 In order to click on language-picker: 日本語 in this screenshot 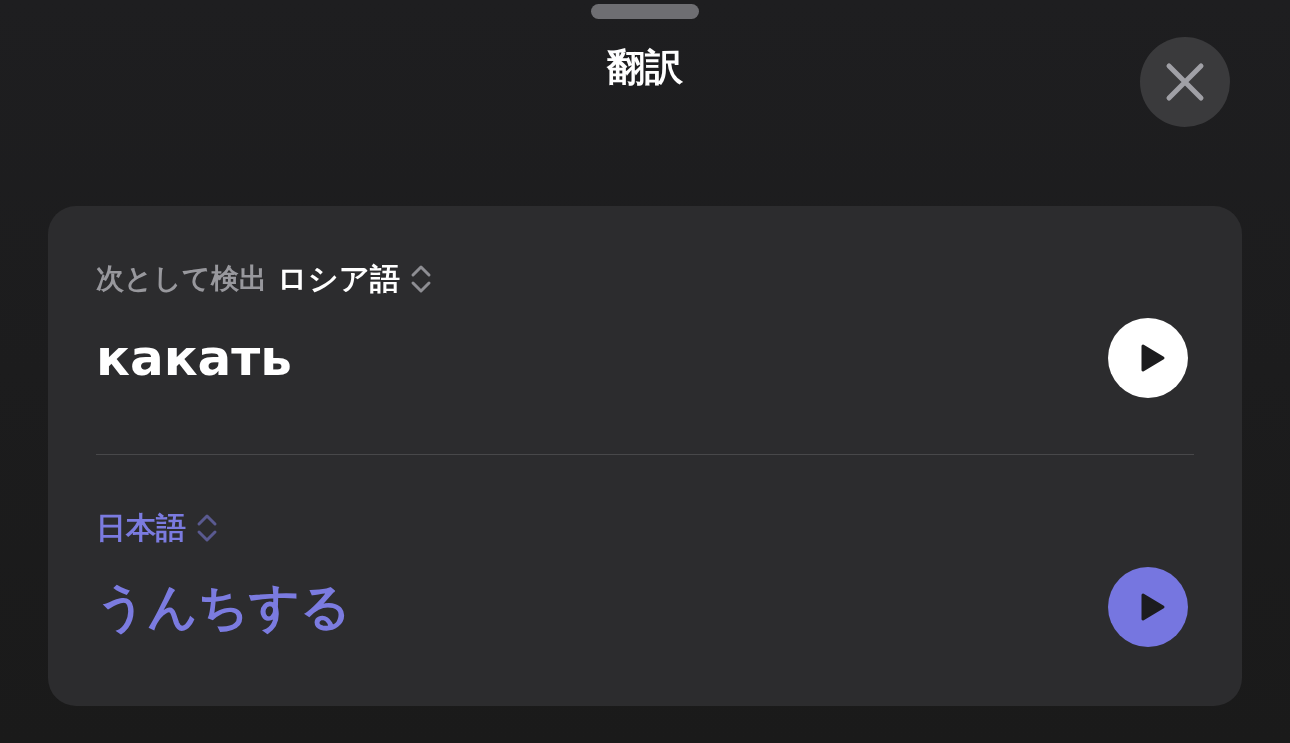, I will do `click(141, 528)`.